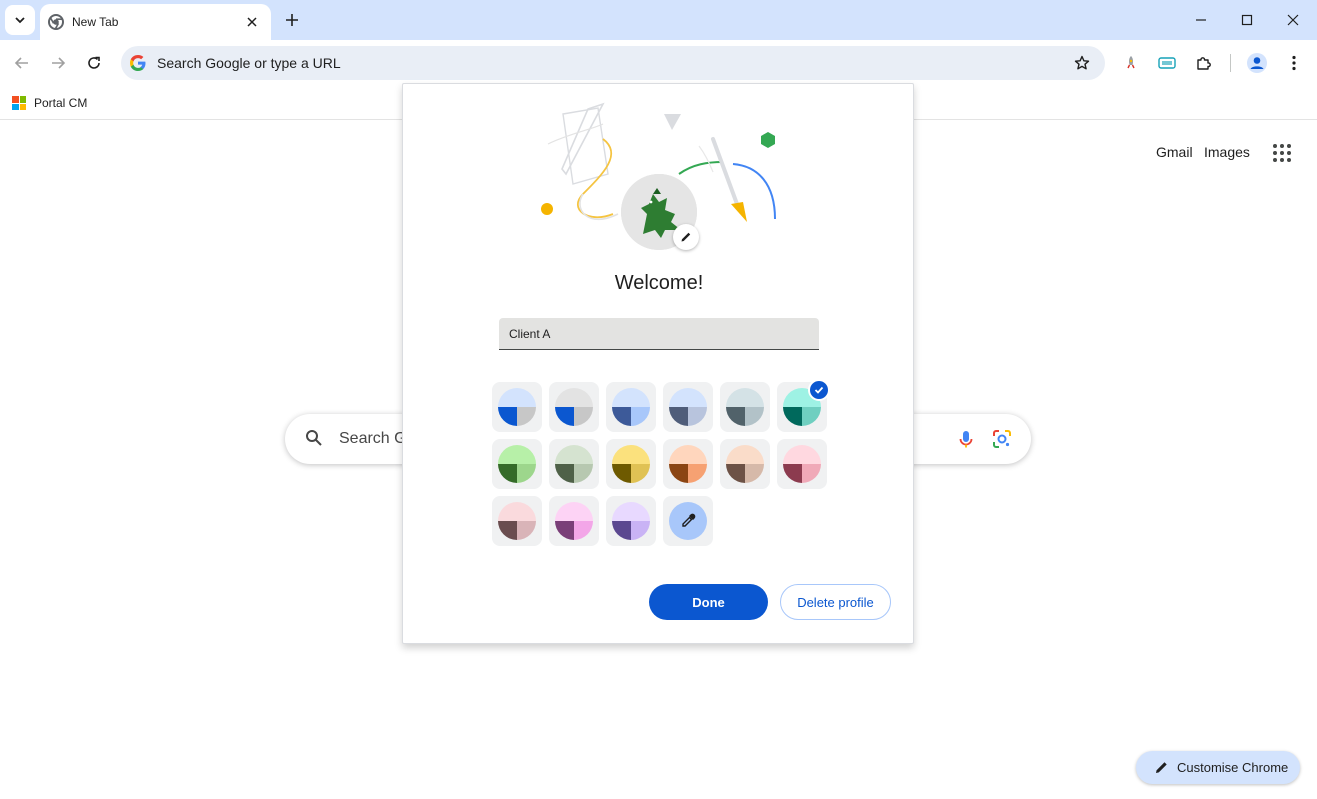  I want to click on window-close-button, so click(1293, 20).